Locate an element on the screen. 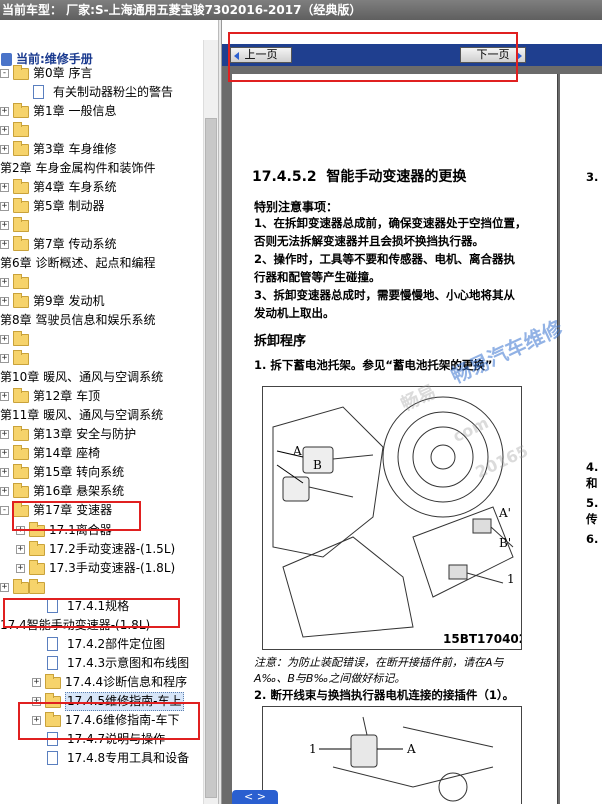  notice-line: 行器和配管等产生碰撞。 is located at coordinates (317, 277).